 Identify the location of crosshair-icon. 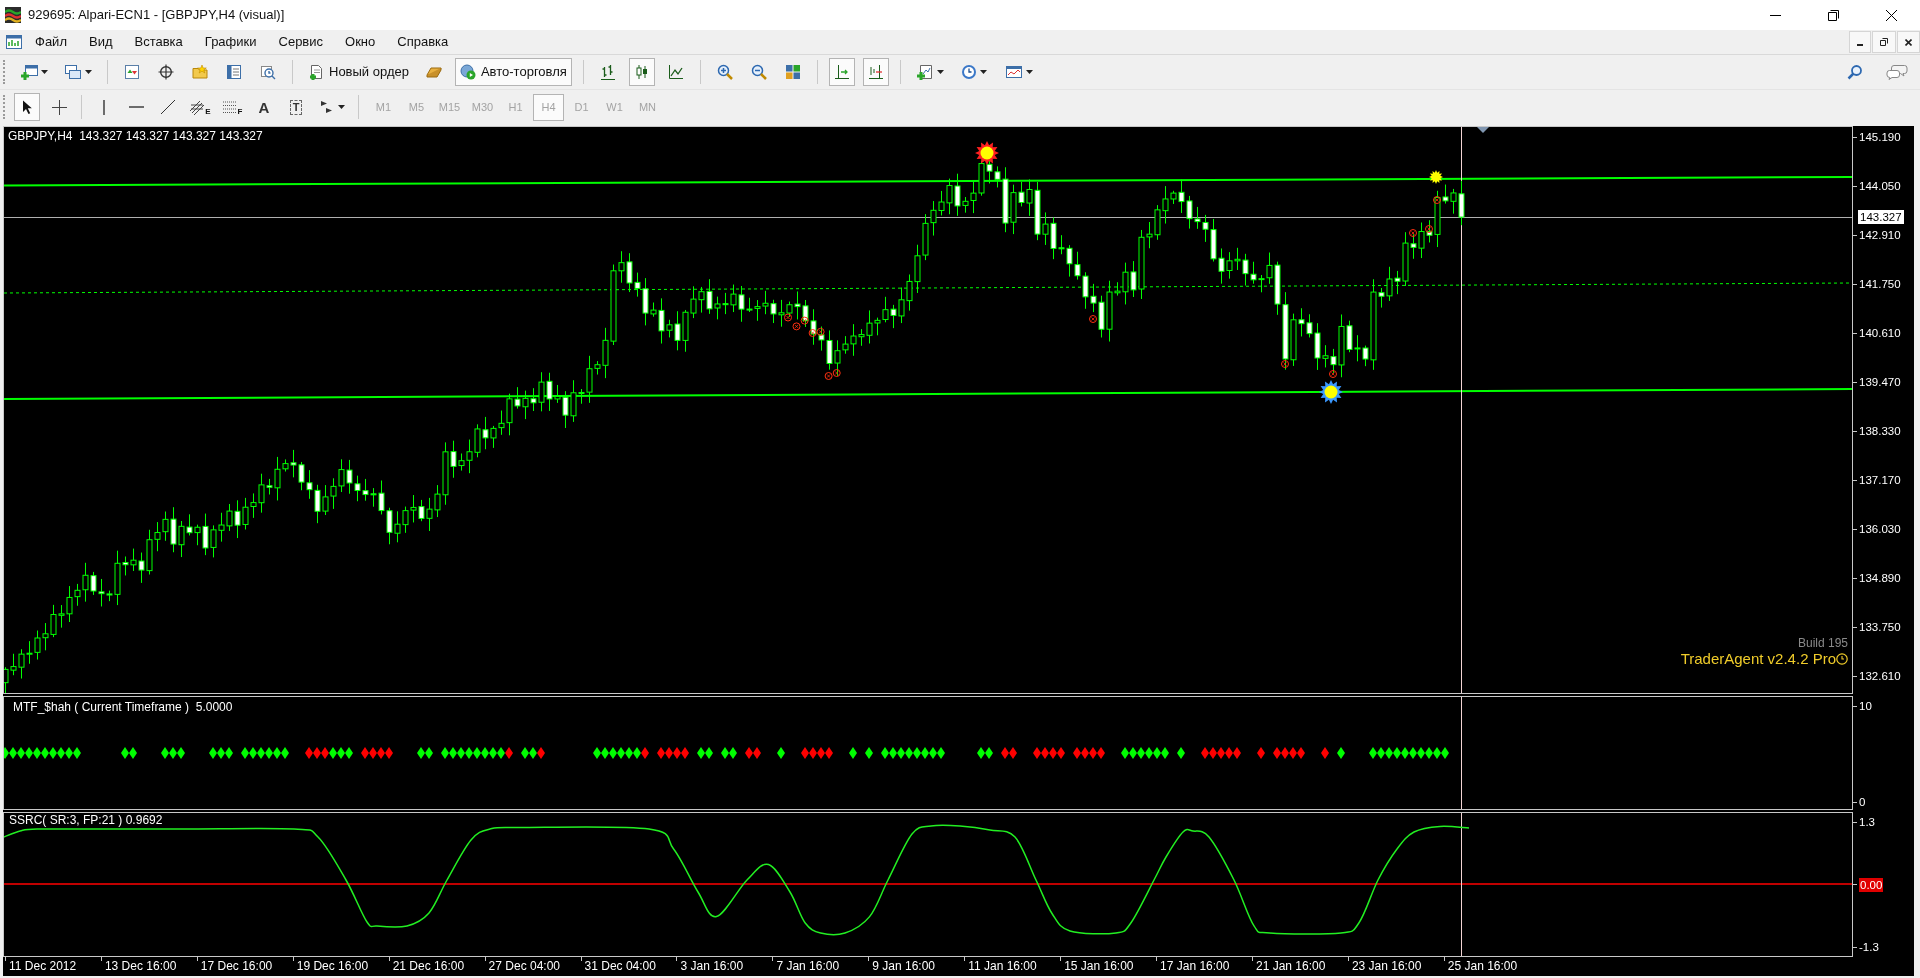
(59, 107).